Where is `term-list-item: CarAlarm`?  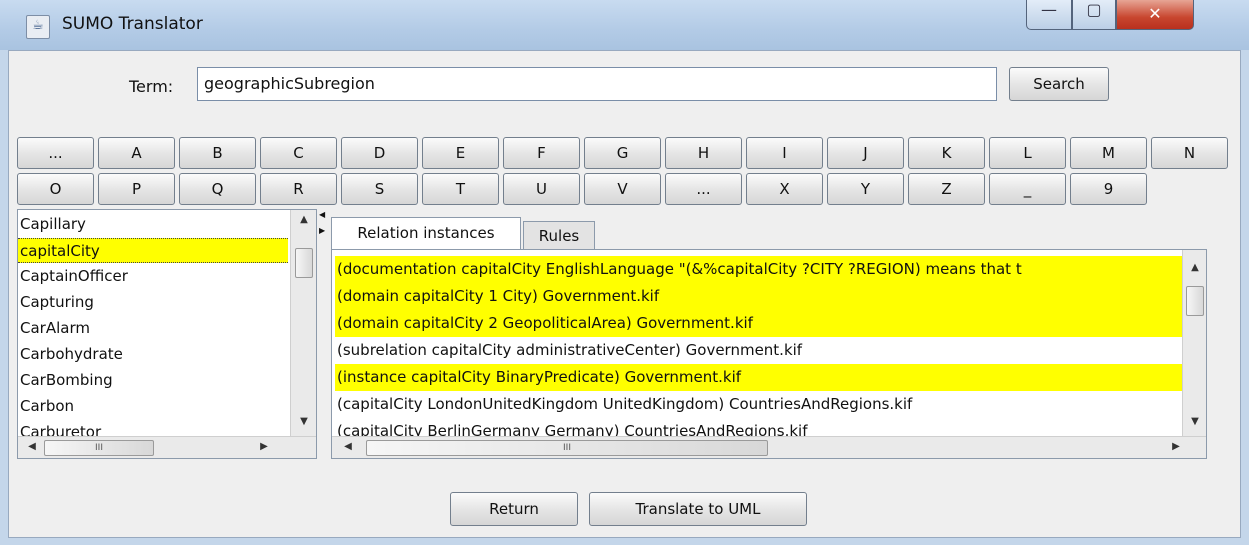
term-list-item: CarAlarm is located at coordinates (55, 328).